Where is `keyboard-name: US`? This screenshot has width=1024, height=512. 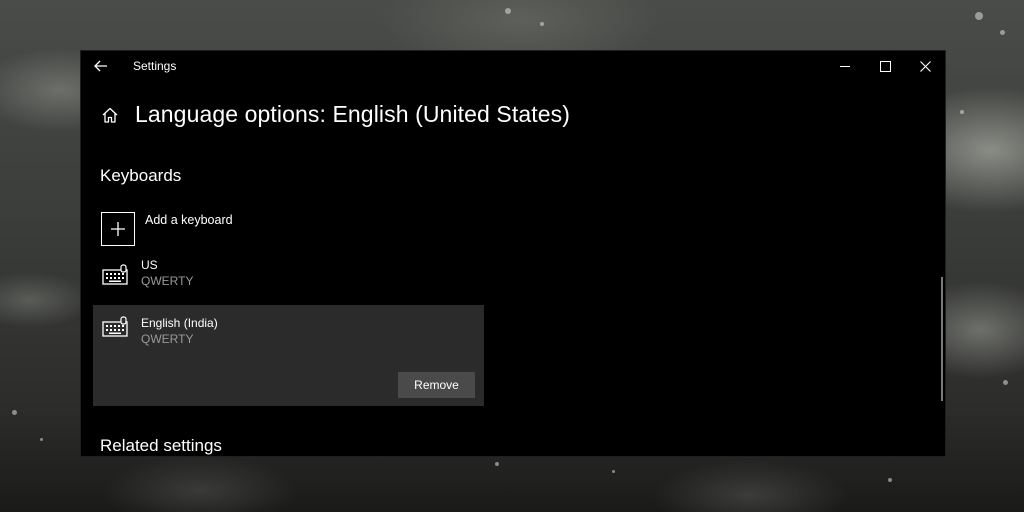
keyboard-name: US is located at coordinates (149, 265).